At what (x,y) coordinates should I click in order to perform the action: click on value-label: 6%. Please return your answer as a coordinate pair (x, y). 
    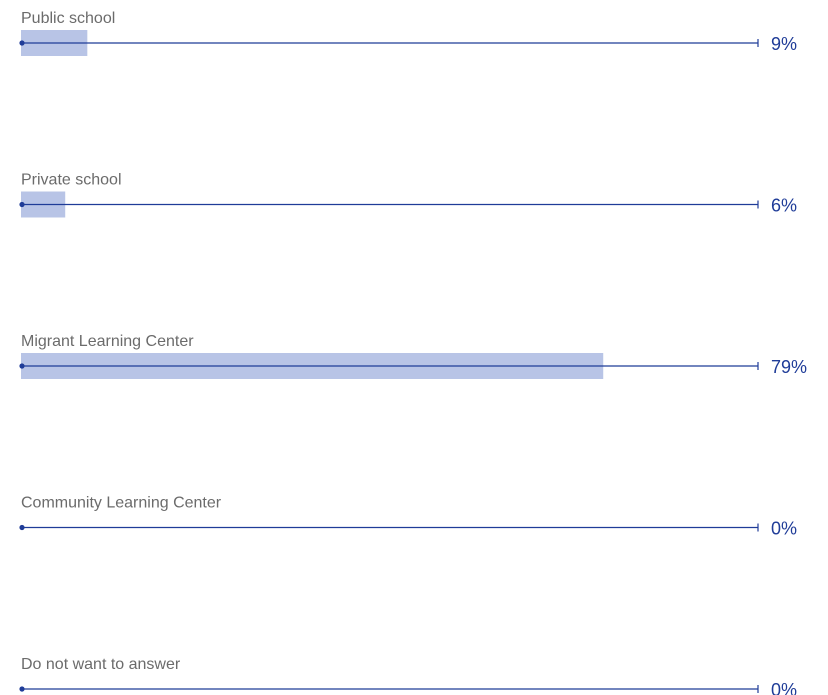
    Looking at the image, I should click on (784, 206).